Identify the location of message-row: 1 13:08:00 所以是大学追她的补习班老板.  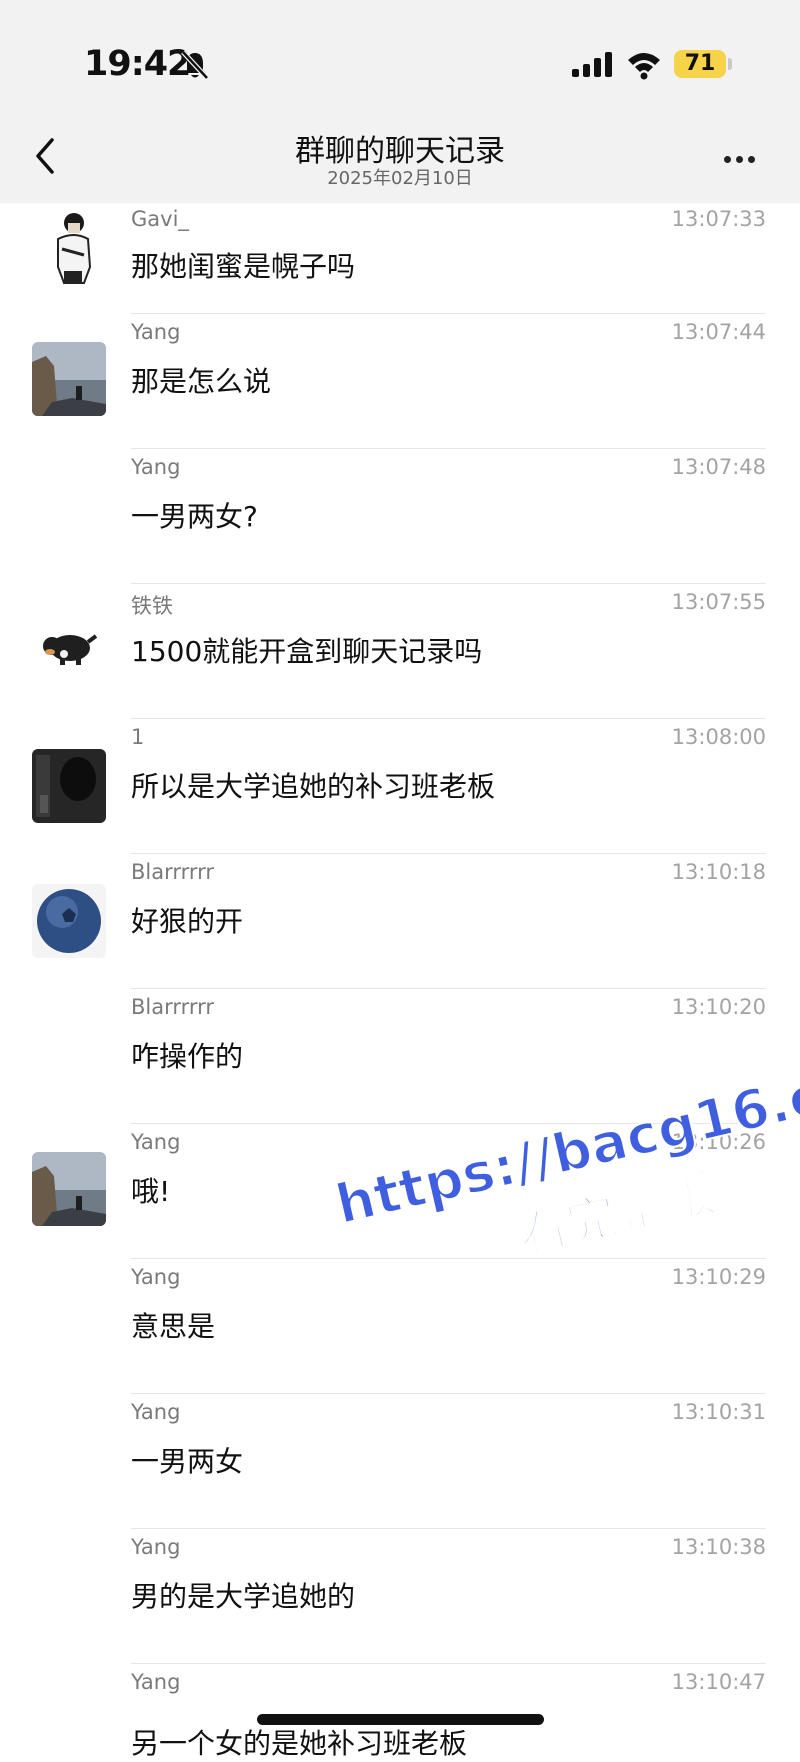
(400, 786).